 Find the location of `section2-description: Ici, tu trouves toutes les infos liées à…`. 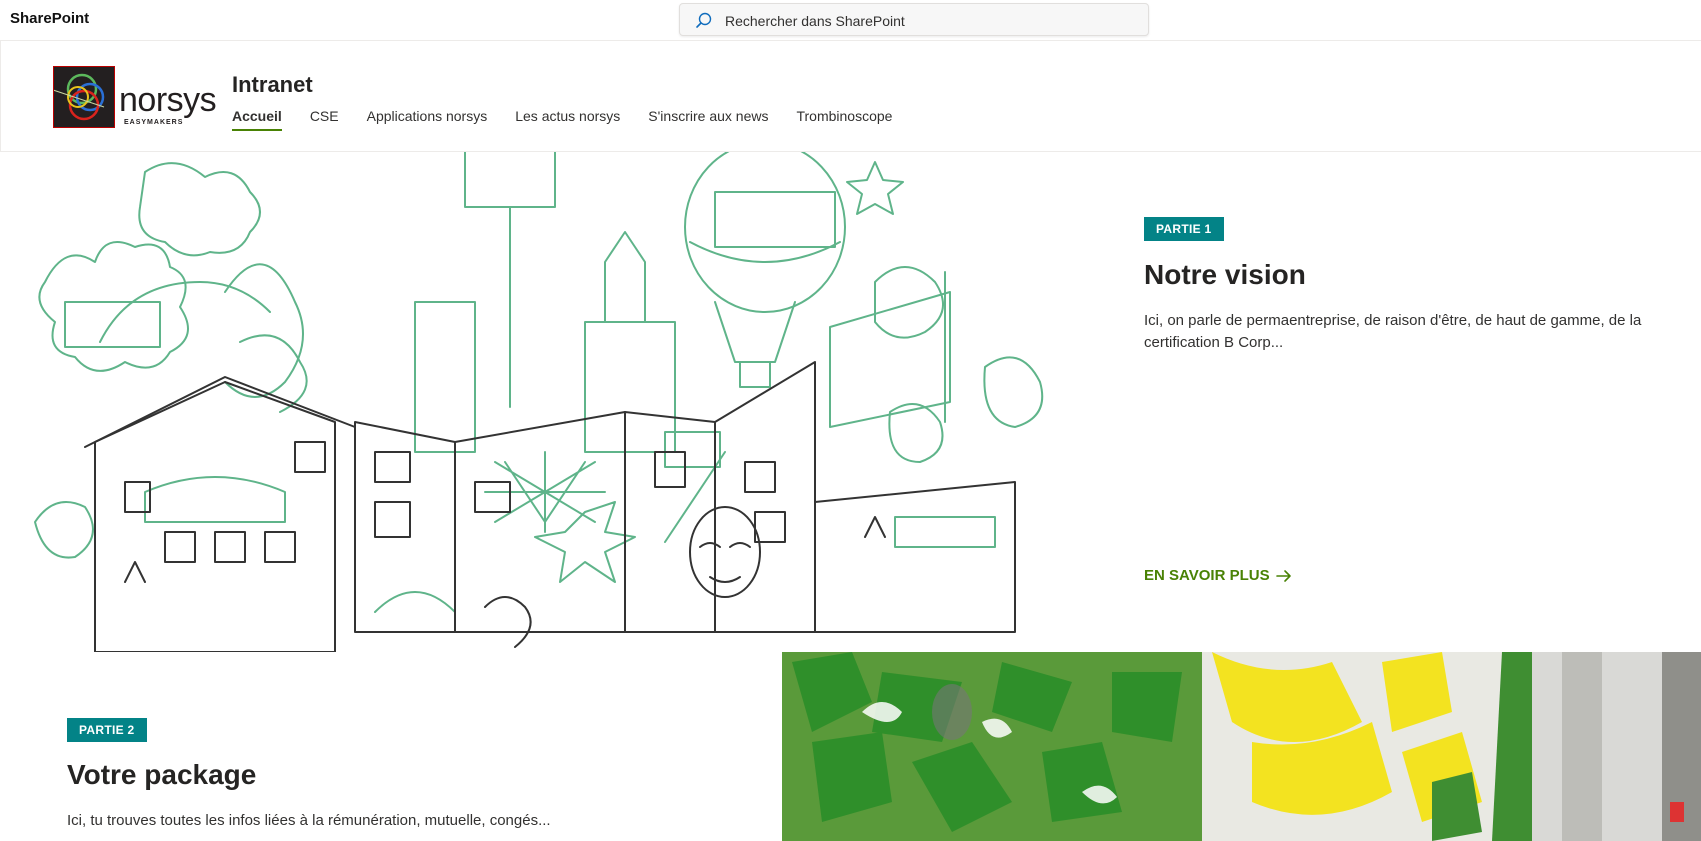

section2-description: Ici, tu trouves toutes les infos liées à… is located at coordinates (309, 820).